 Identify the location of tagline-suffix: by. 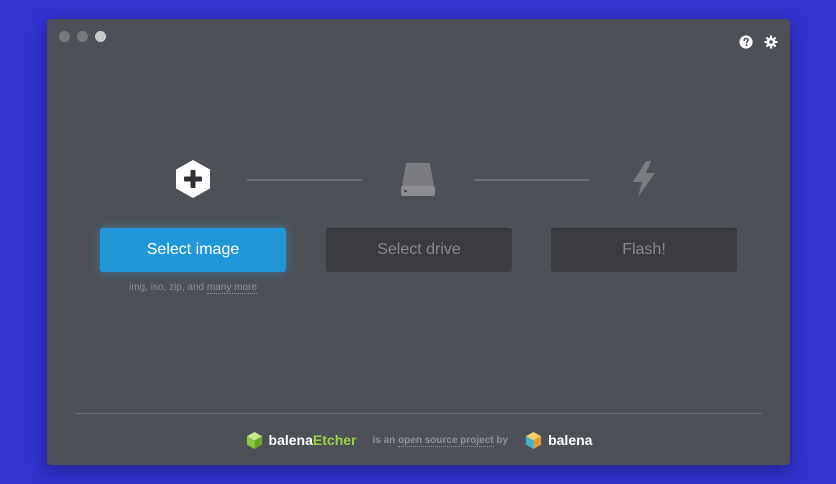
(501, 440).